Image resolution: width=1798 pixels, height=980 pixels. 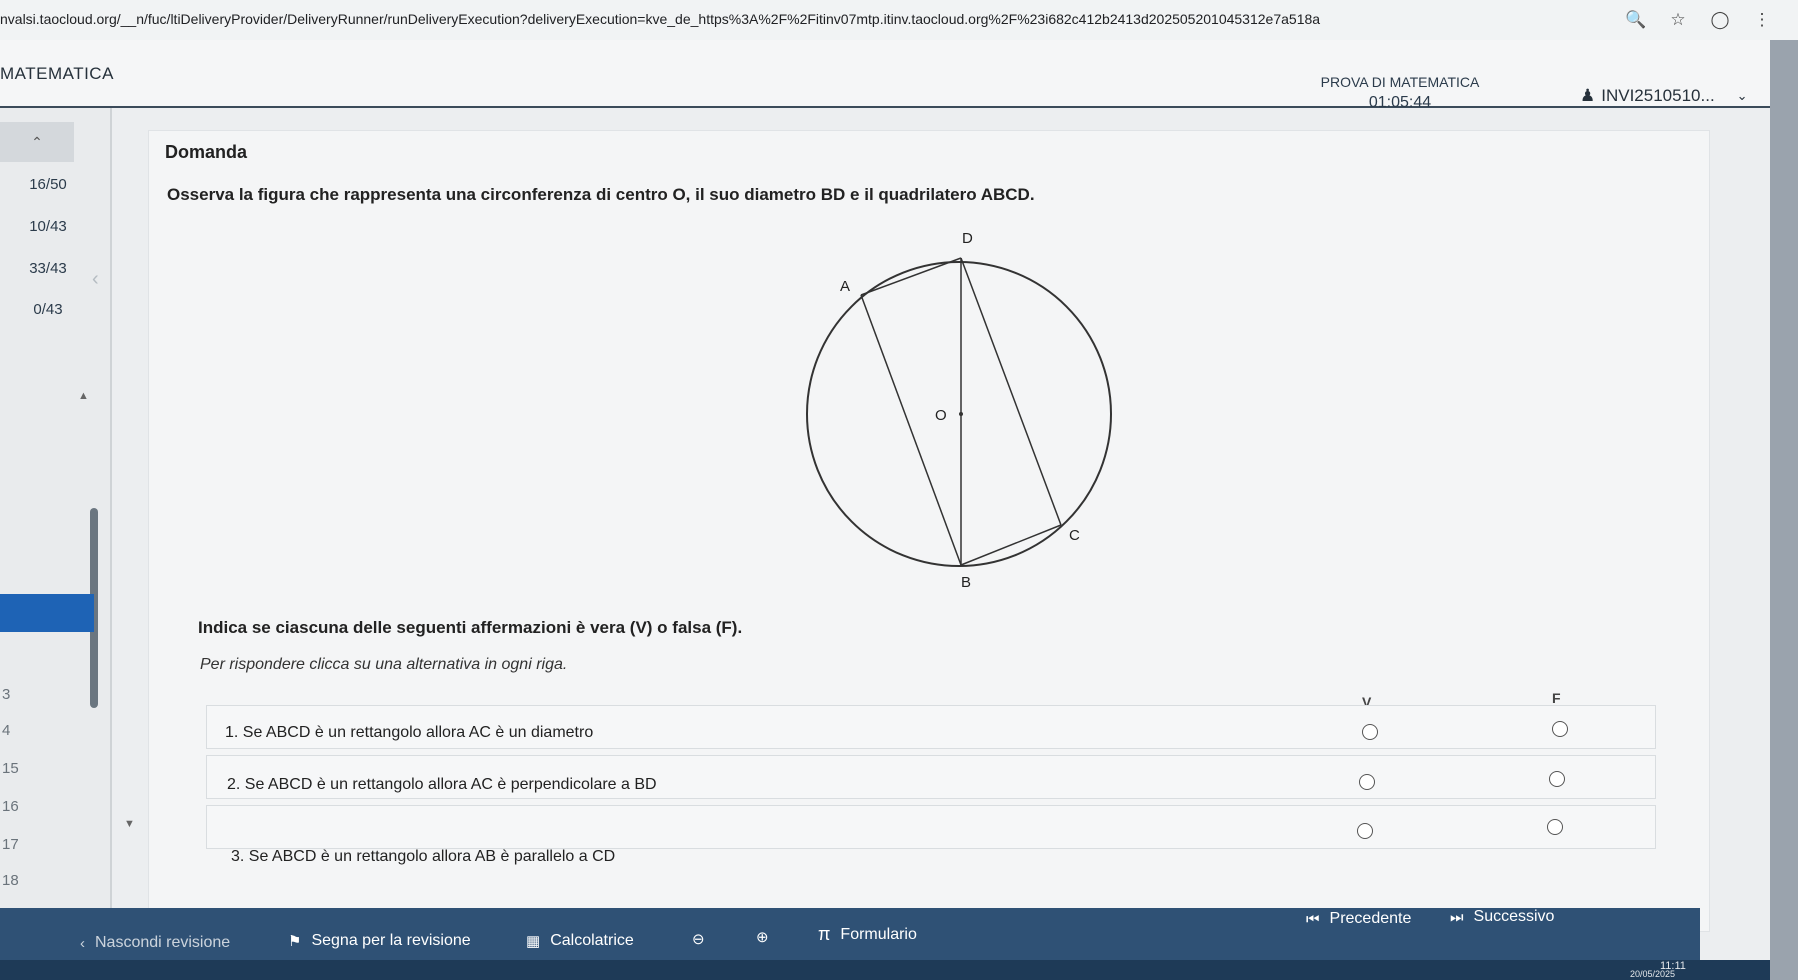 I want to click on zoom-out-icon: ⊖, so click(x=698, y=939).